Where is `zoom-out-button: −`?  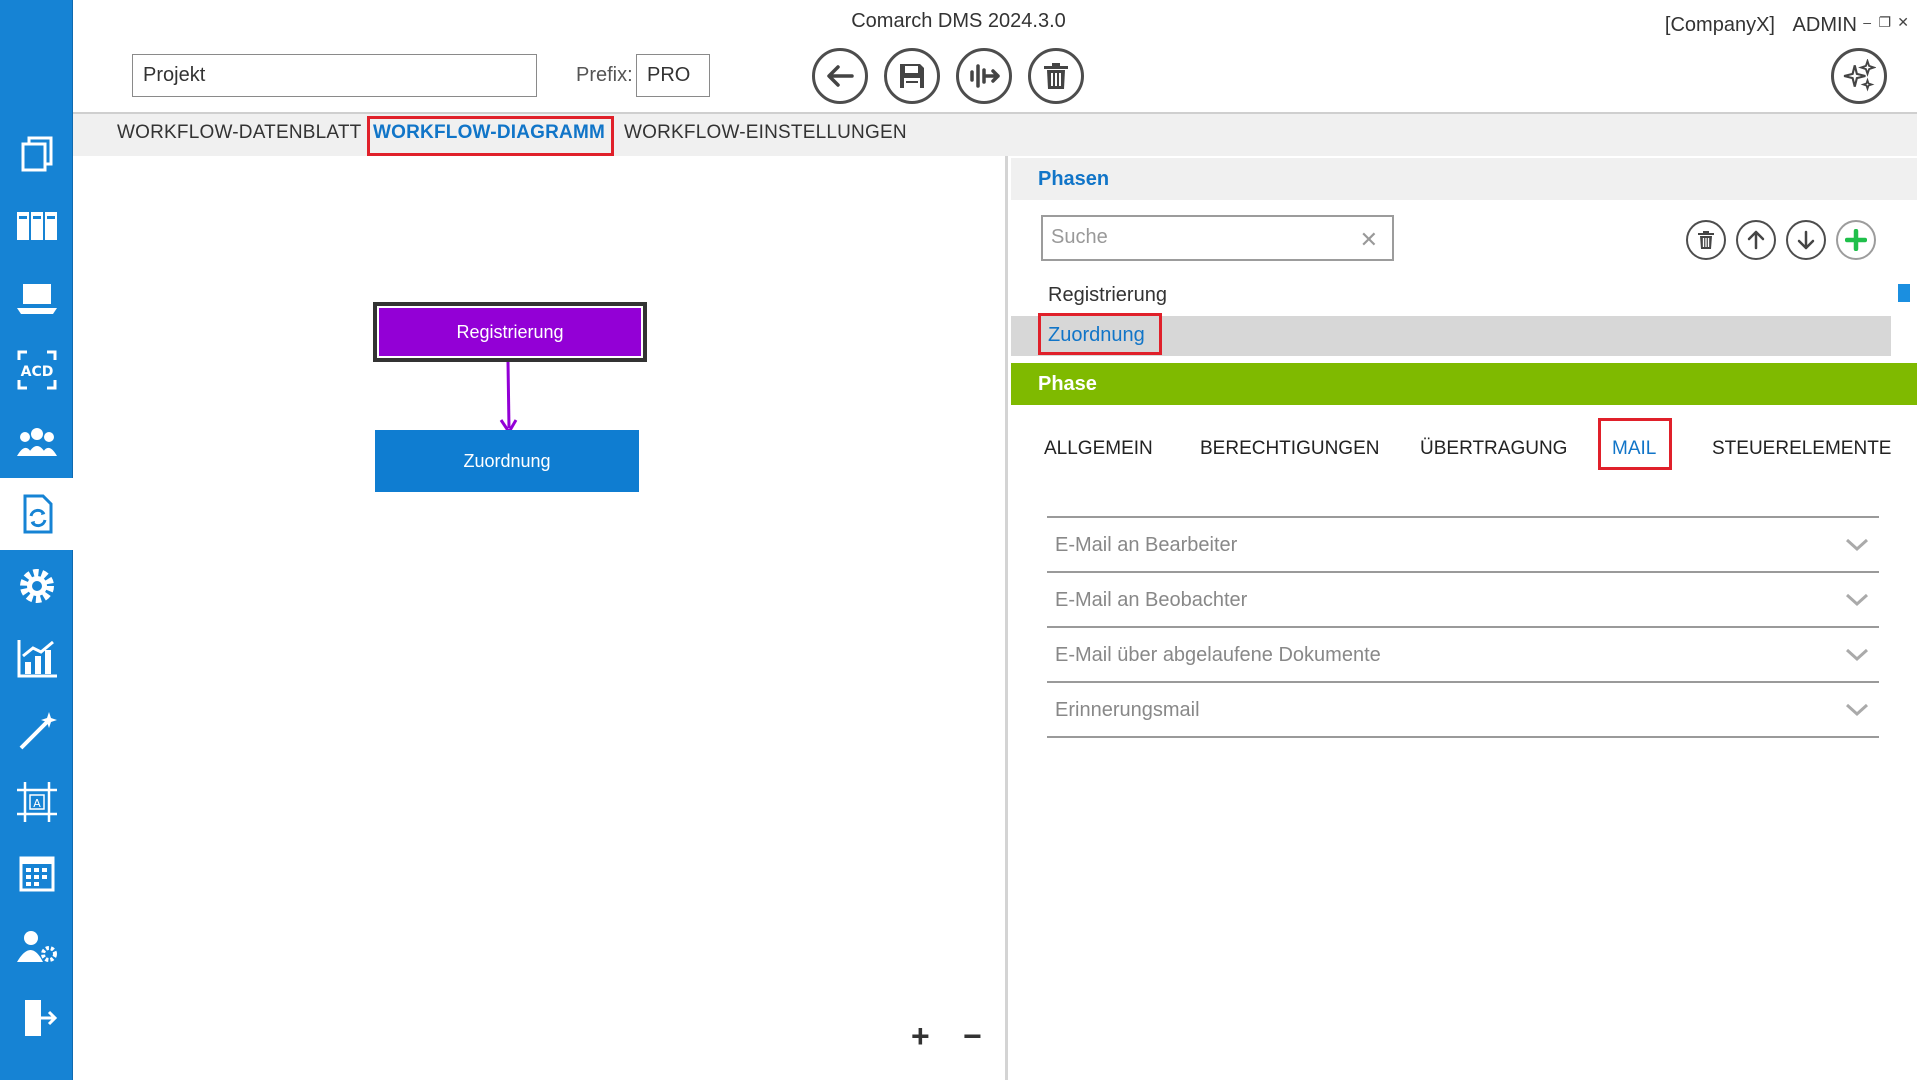
zoom-out-button: − is located at coordinates (972, 1036).